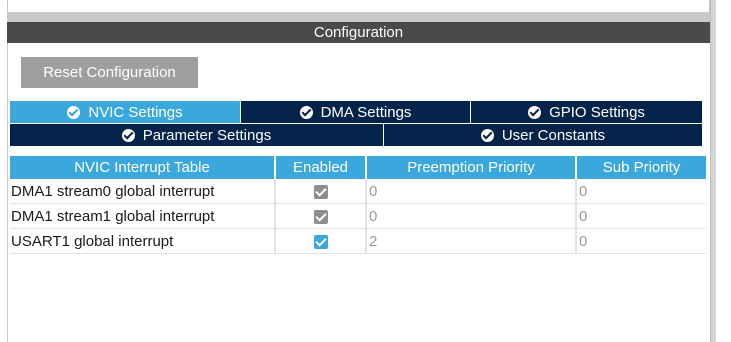 The image size is (731, 342). I want to click on configuration-title: Configuration, so click(358, 32).